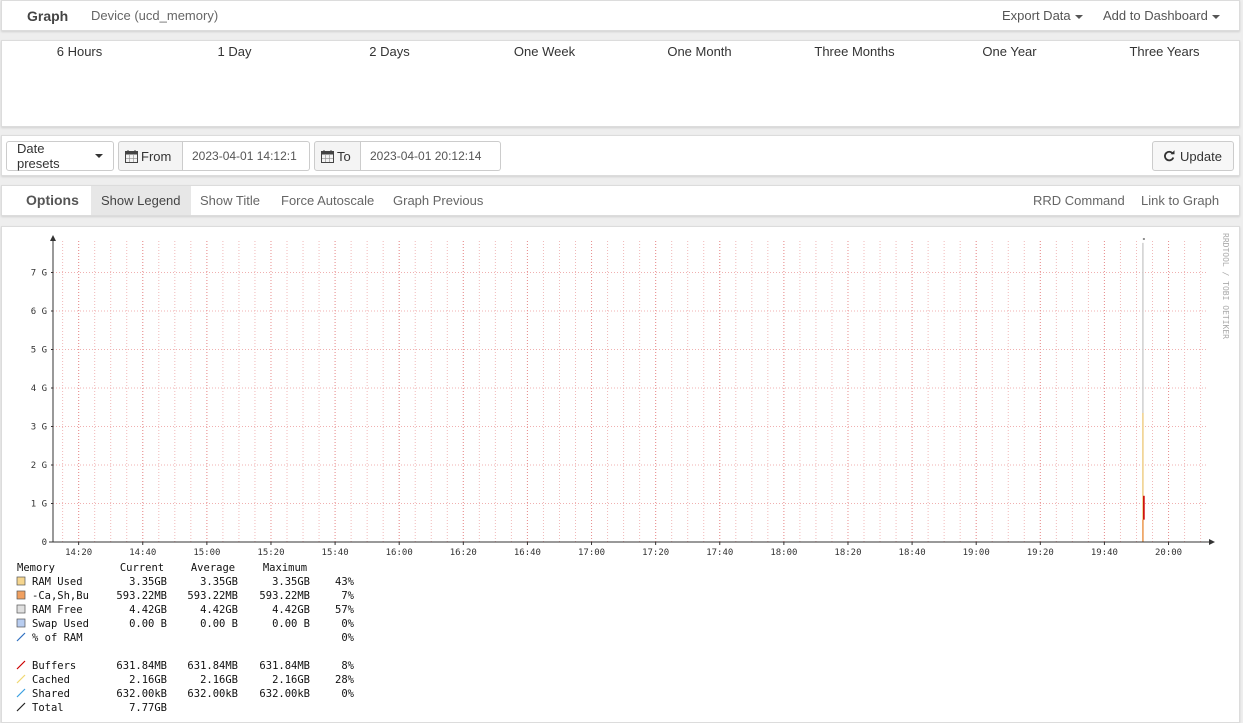 The height and width of the screenshot is (723, 1243). I want to click on legend-value-percent: 43%, so click(345, 582).